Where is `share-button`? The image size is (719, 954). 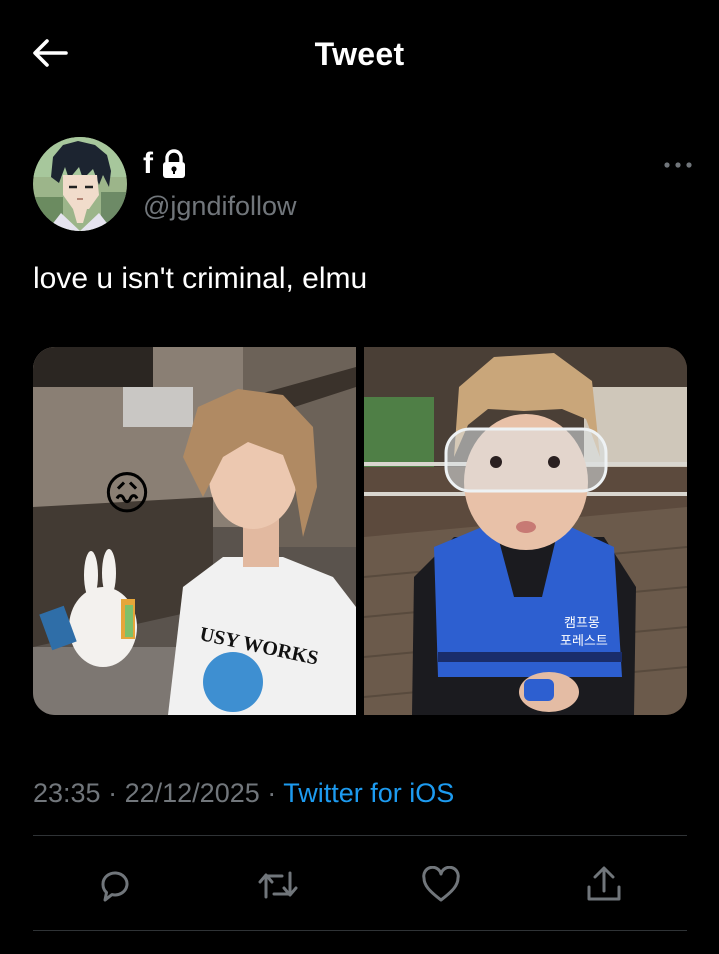
share-button is located at coordinates (604, 885).